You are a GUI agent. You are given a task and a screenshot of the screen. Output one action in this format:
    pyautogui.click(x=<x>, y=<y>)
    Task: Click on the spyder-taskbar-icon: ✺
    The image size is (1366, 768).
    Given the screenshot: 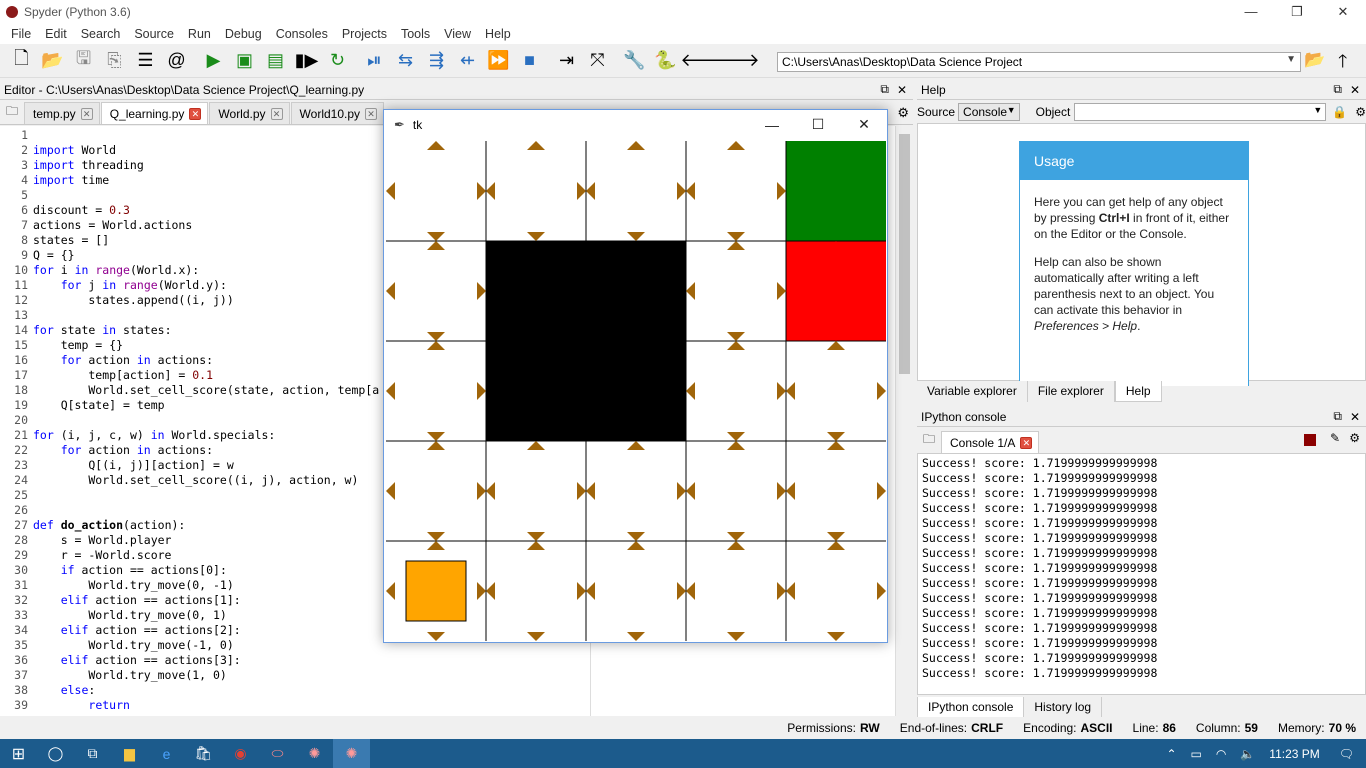 What is the action you would take?
    pyautogui.click(x=314, y=753)
    